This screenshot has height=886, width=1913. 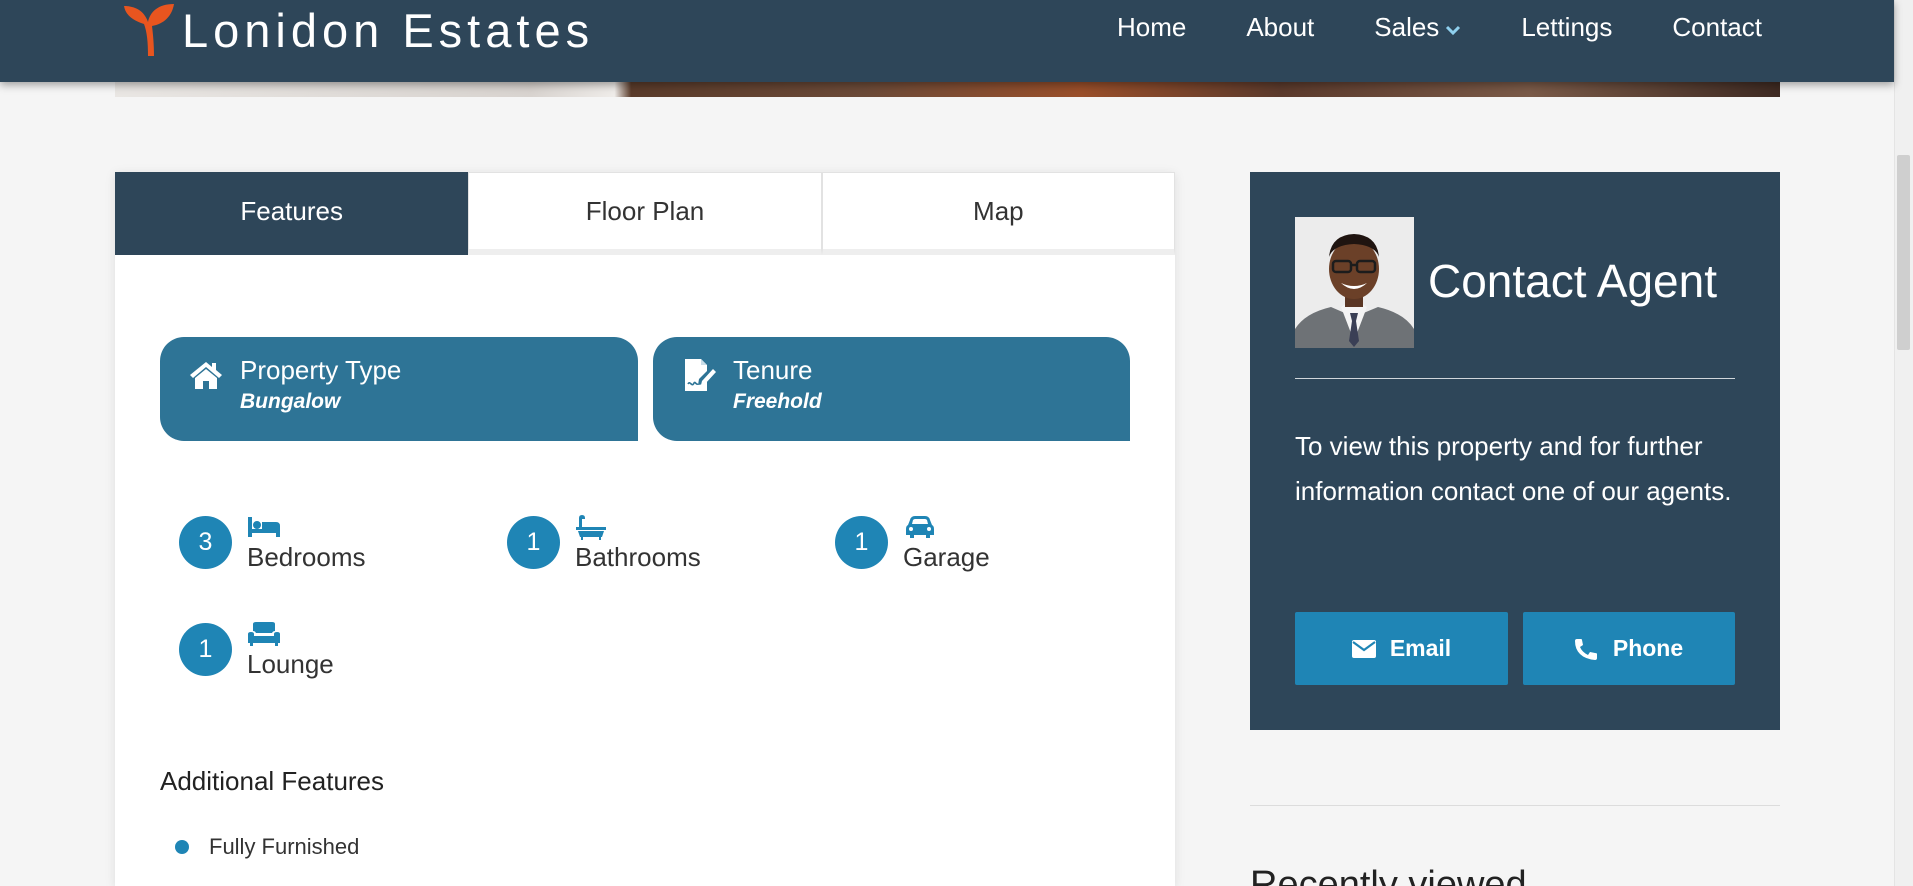 I want to click on room-bathrooms: 1 Bathrooms, so click(x=604, y=543).